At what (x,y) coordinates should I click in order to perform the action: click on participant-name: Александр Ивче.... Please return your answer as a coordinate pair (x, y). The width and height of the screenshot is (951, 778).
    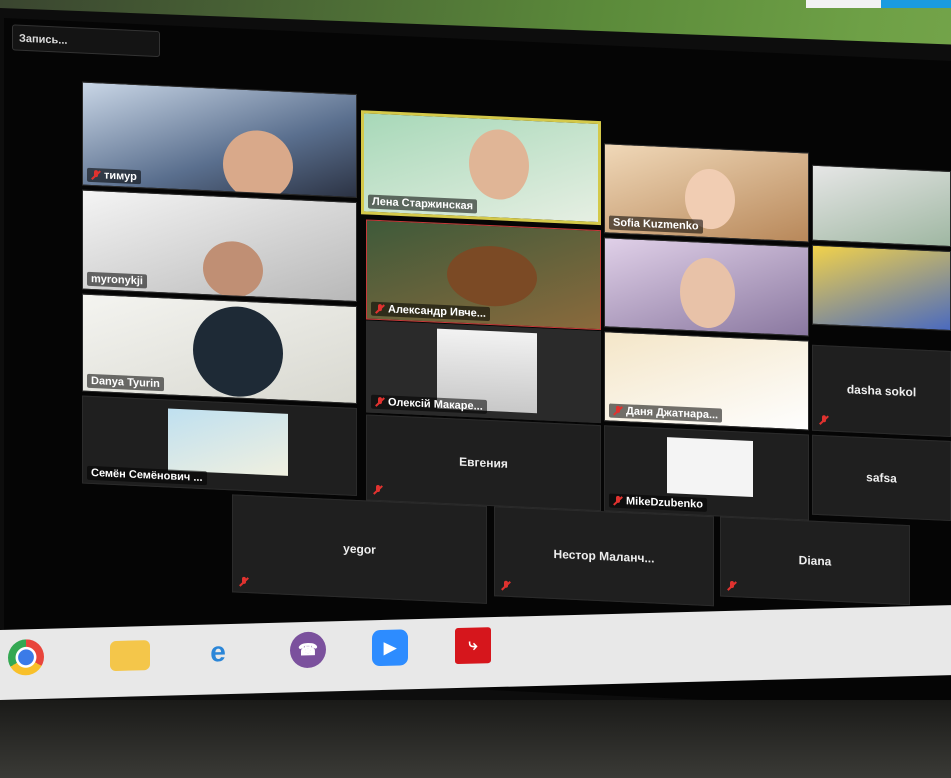
    Looking at the image, I should click on (430, 311).